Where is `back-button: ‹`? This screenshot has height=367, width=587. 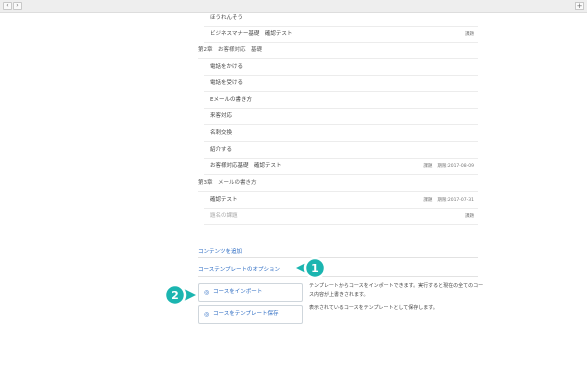
back-button: ‹ is located at coordinates (7, 6).